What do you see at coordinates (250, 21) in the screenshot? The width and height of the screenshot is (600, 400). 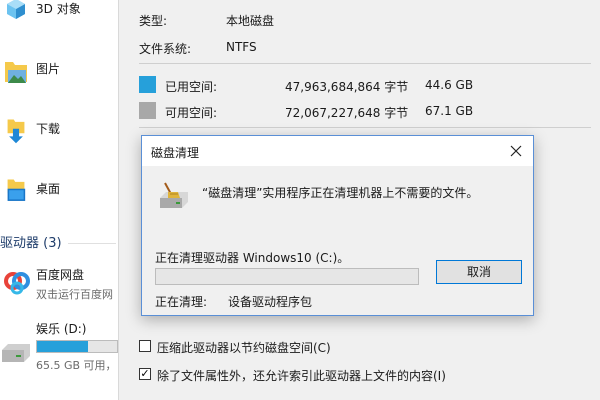 I see `type-value: 本地磁盘` at bounding box center [250, 21].